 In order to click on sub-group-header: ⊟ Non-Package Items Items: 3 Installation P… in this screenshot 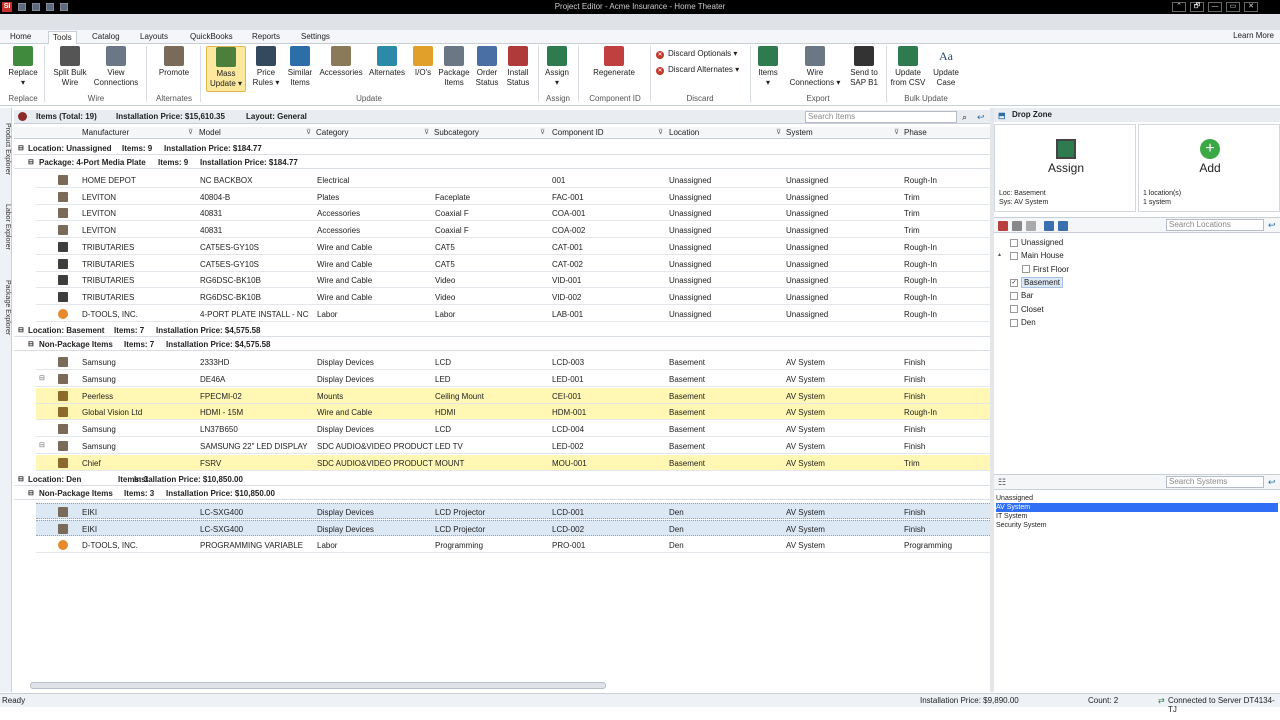, I will do `click(502, 493)`.